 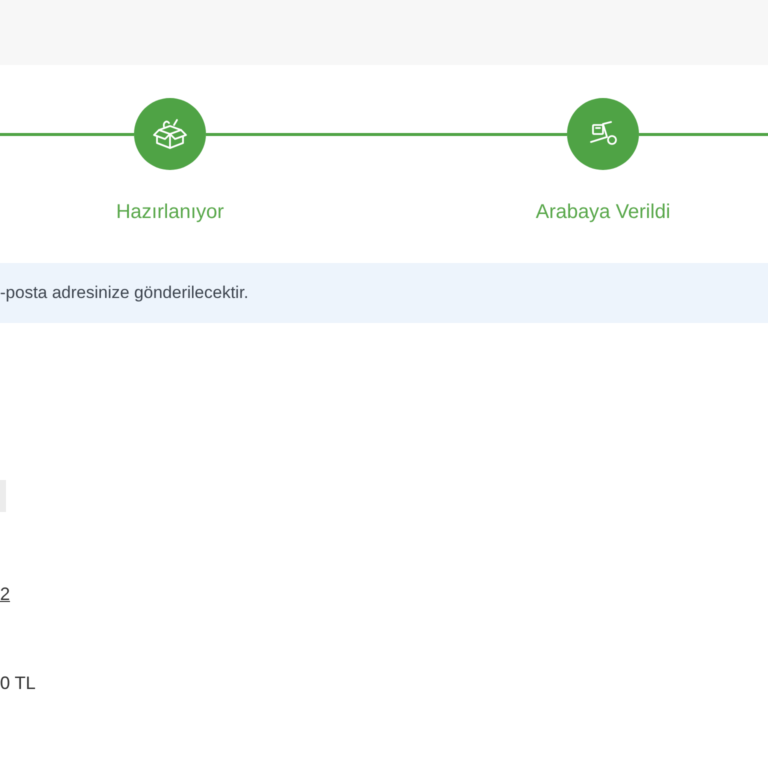 I want to click on step-label: Arabaya Verildi, so click(x=603, y=212).